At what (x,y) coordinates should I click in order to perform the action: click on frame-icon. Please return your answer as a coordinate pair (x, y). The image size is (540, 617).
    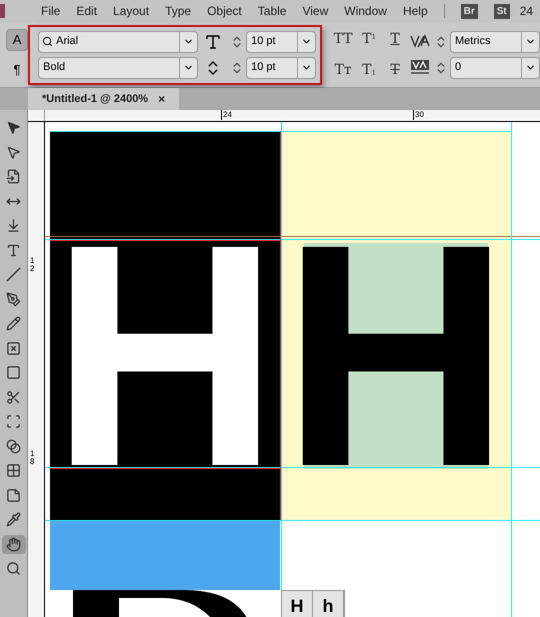
    Looking at the image, I should click on (13, 348).